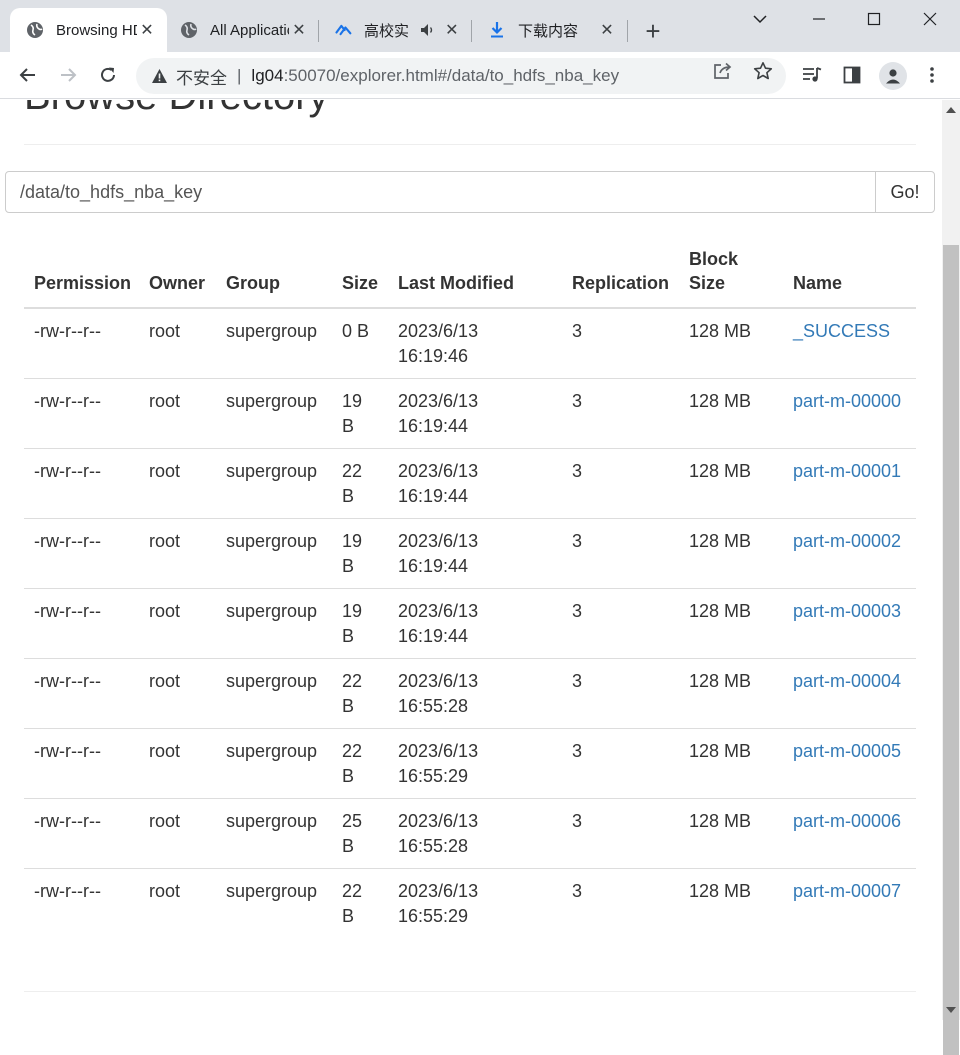  Describe the element at coordinates (176, 109) in the screenshot. I see `page-title: Browse Directory` at that location.